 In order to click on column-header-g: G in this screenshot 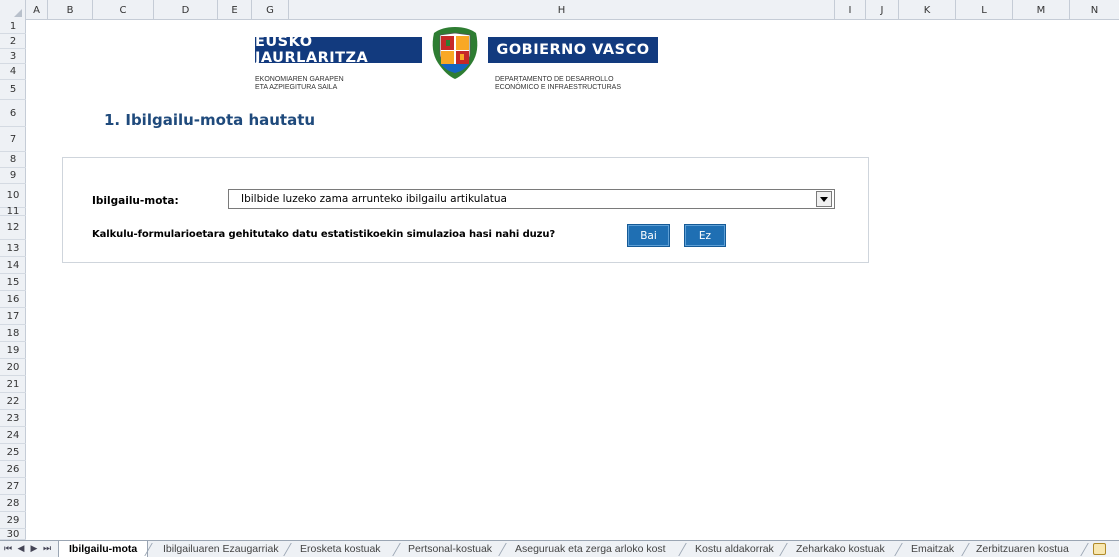, I will do `click(270, 10)`.